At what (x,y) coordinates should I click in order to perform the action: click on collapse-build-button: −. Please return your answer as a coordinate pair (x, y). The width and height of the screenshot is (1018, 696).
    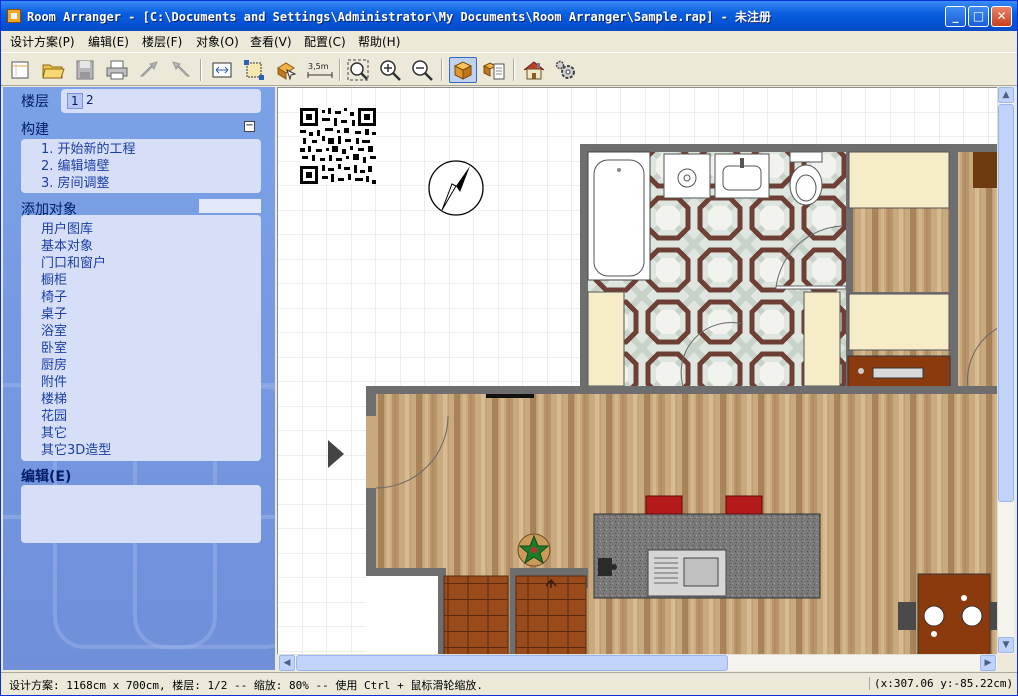
    Looking at the image, I should click on (249, 126).